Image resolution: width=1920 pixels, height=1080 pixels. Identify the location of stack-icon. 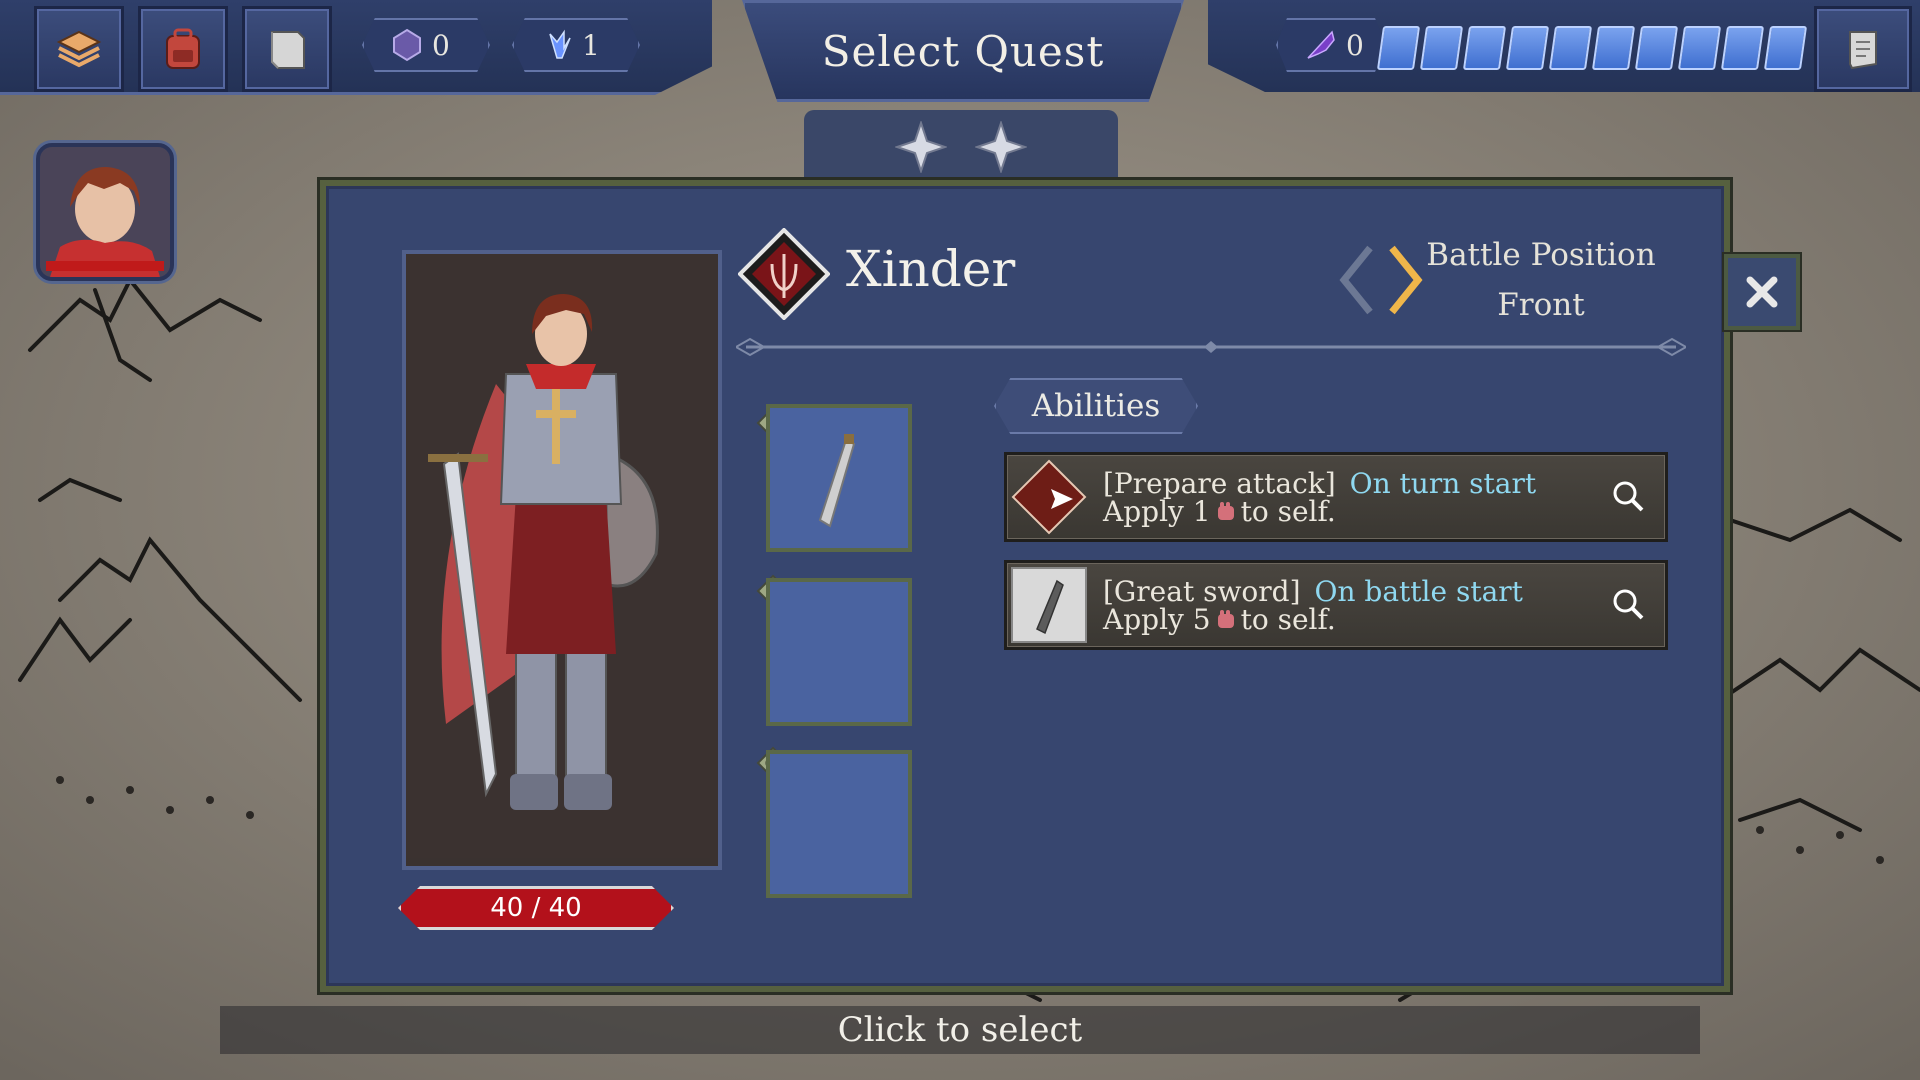
(79, 49).